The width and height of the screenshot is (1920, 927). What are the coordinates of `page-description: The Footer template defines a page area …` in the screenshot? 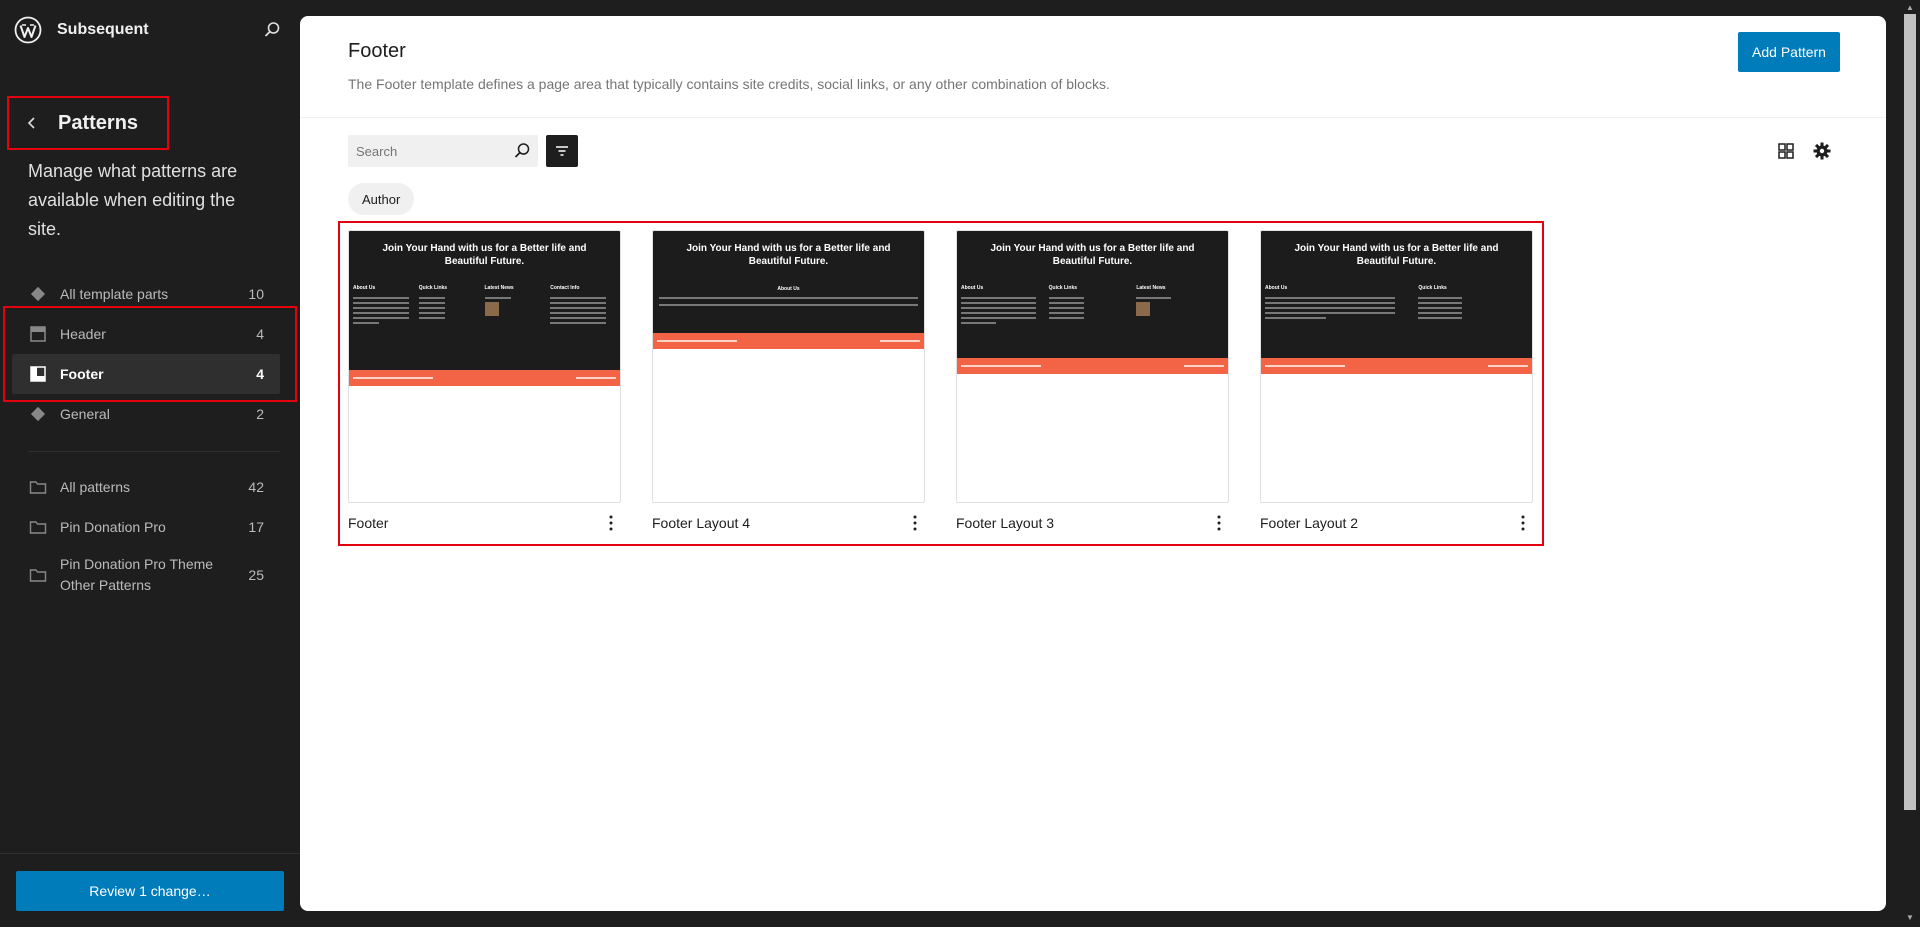 It's located at (729, 84).